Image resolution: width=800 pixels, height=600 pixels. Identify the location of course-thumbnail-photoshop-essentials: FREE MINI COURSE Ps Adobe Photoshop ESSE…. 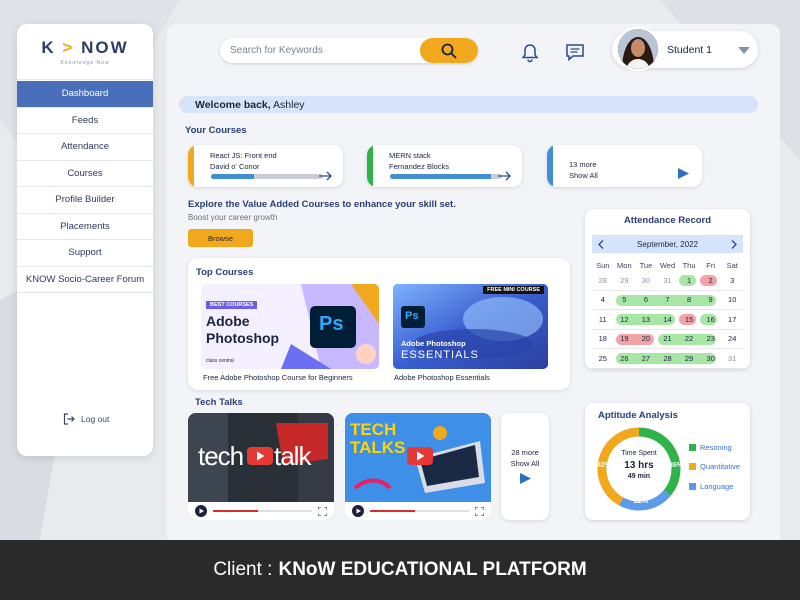
(470, 326).